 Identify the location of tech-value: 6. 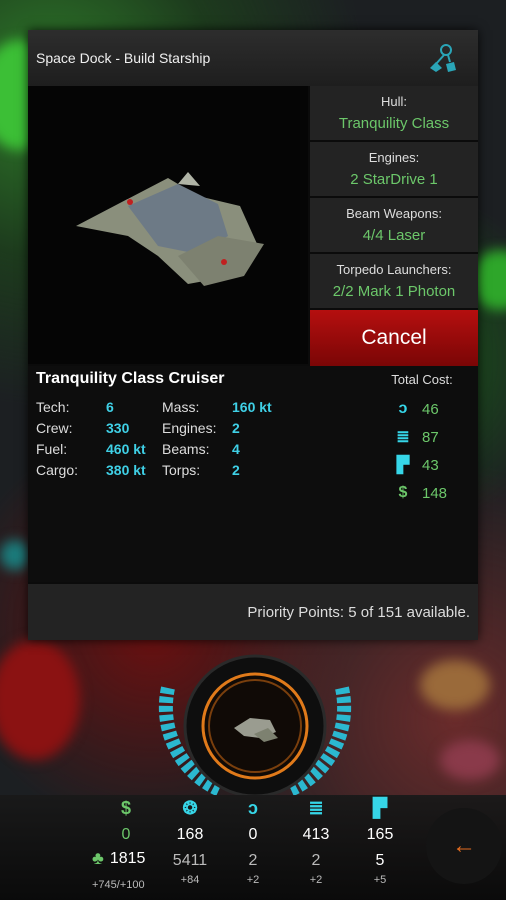
(110, 406).